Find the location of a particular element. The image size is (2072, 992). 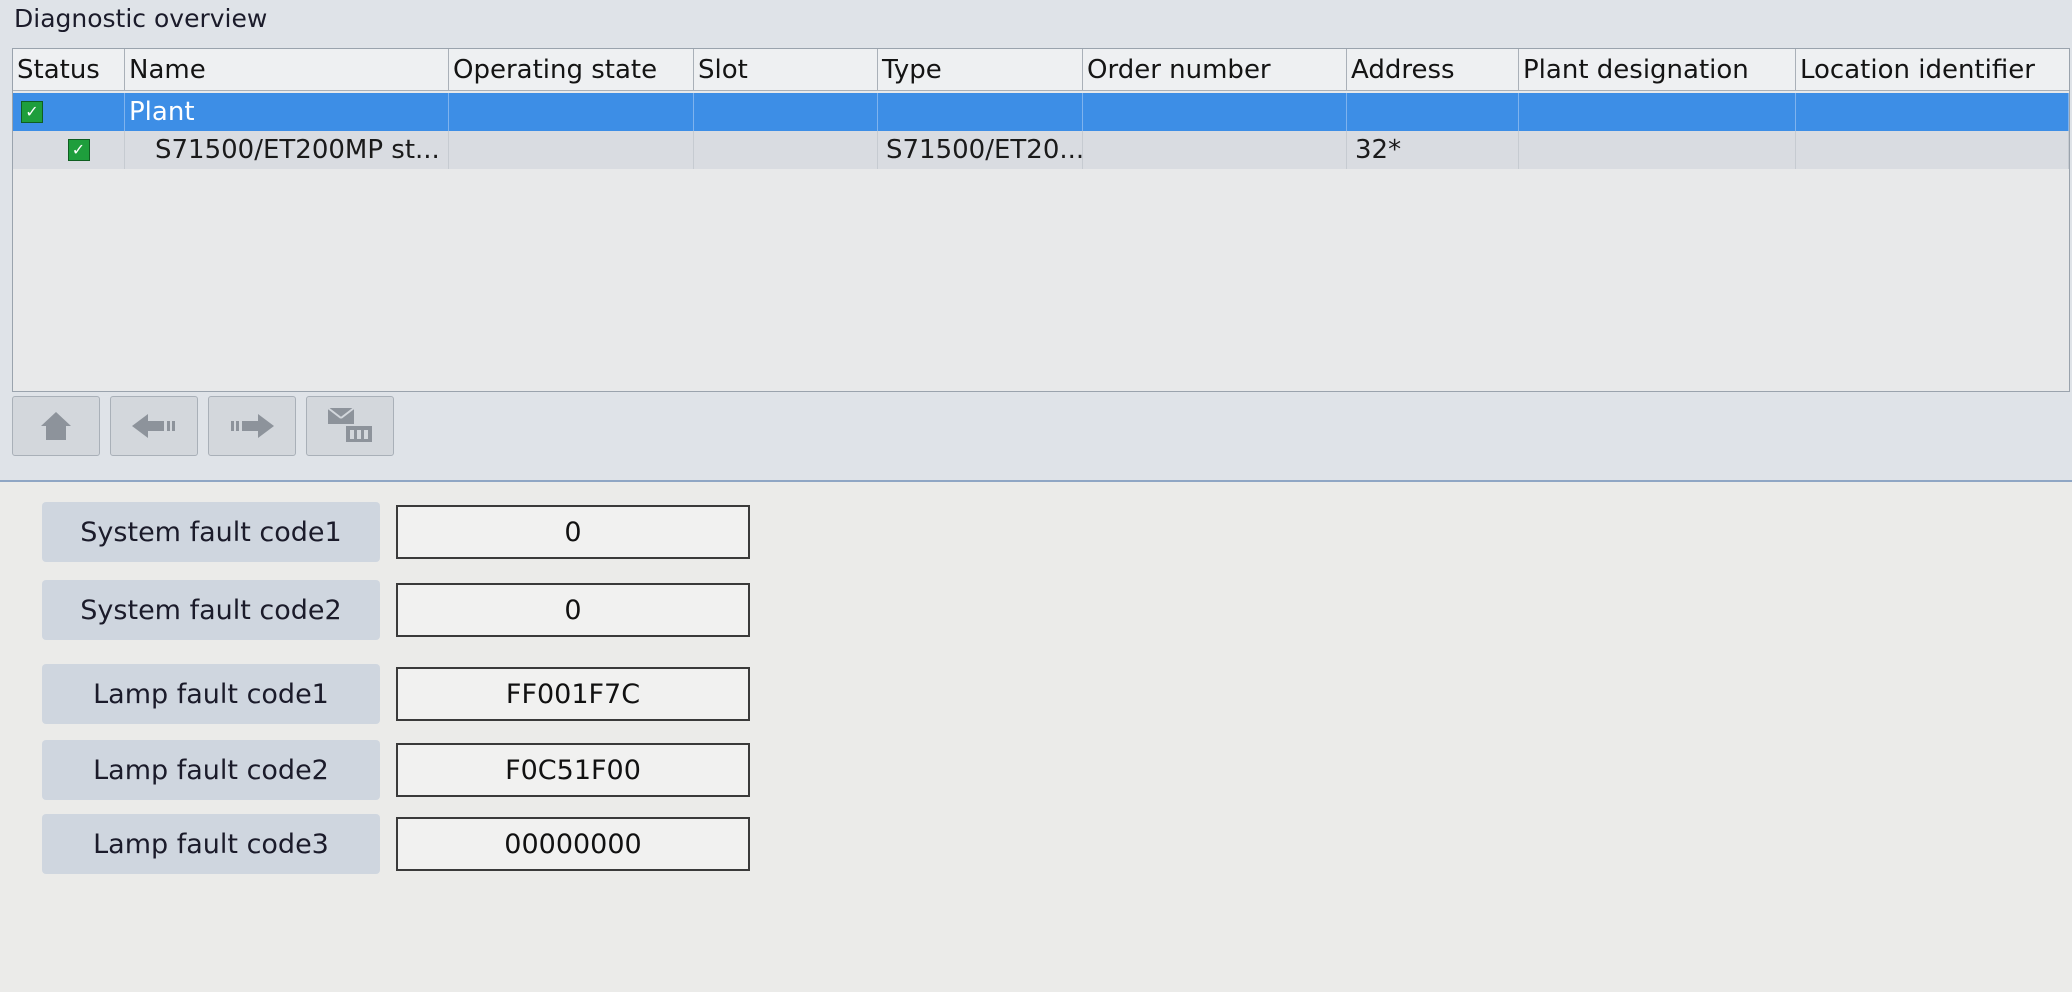

system-fault-code1-value: 0 is located at coordinates (573, 532).